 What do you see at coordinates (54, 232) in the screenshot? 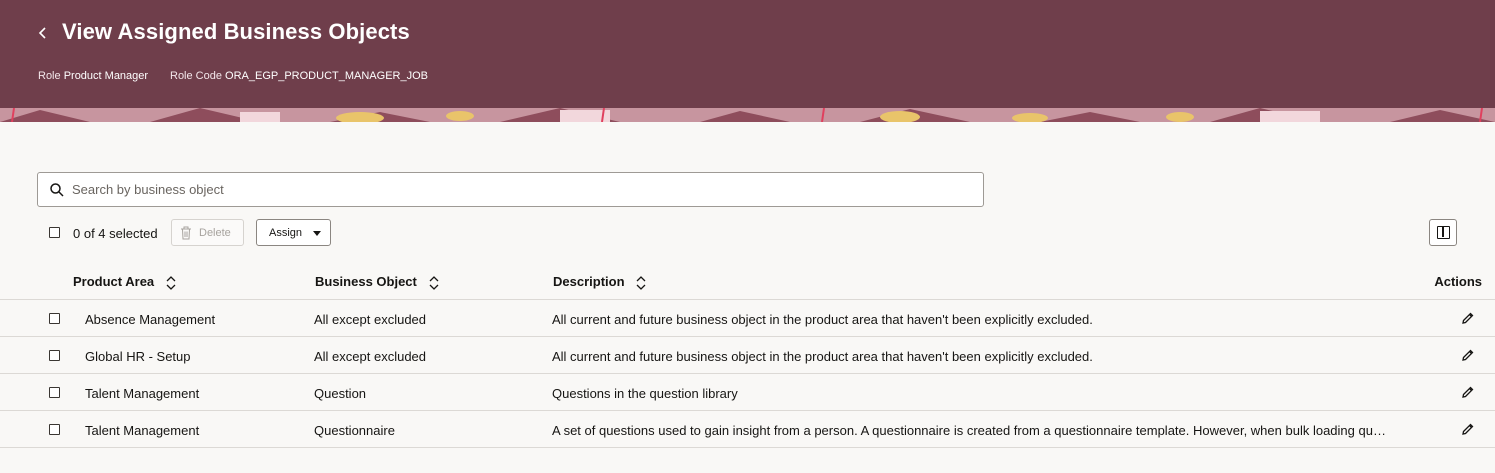
I see `select-all-checkbox` at bounding box center [54, 232].